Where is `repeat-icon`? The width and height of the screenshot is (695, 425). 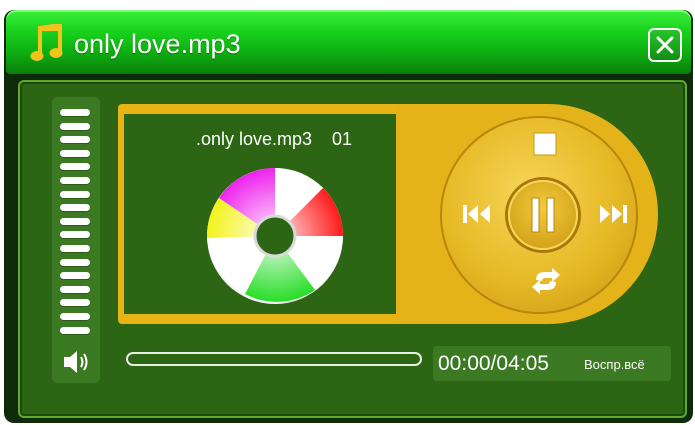 repeat-icon is located at coordinates (546, 281).